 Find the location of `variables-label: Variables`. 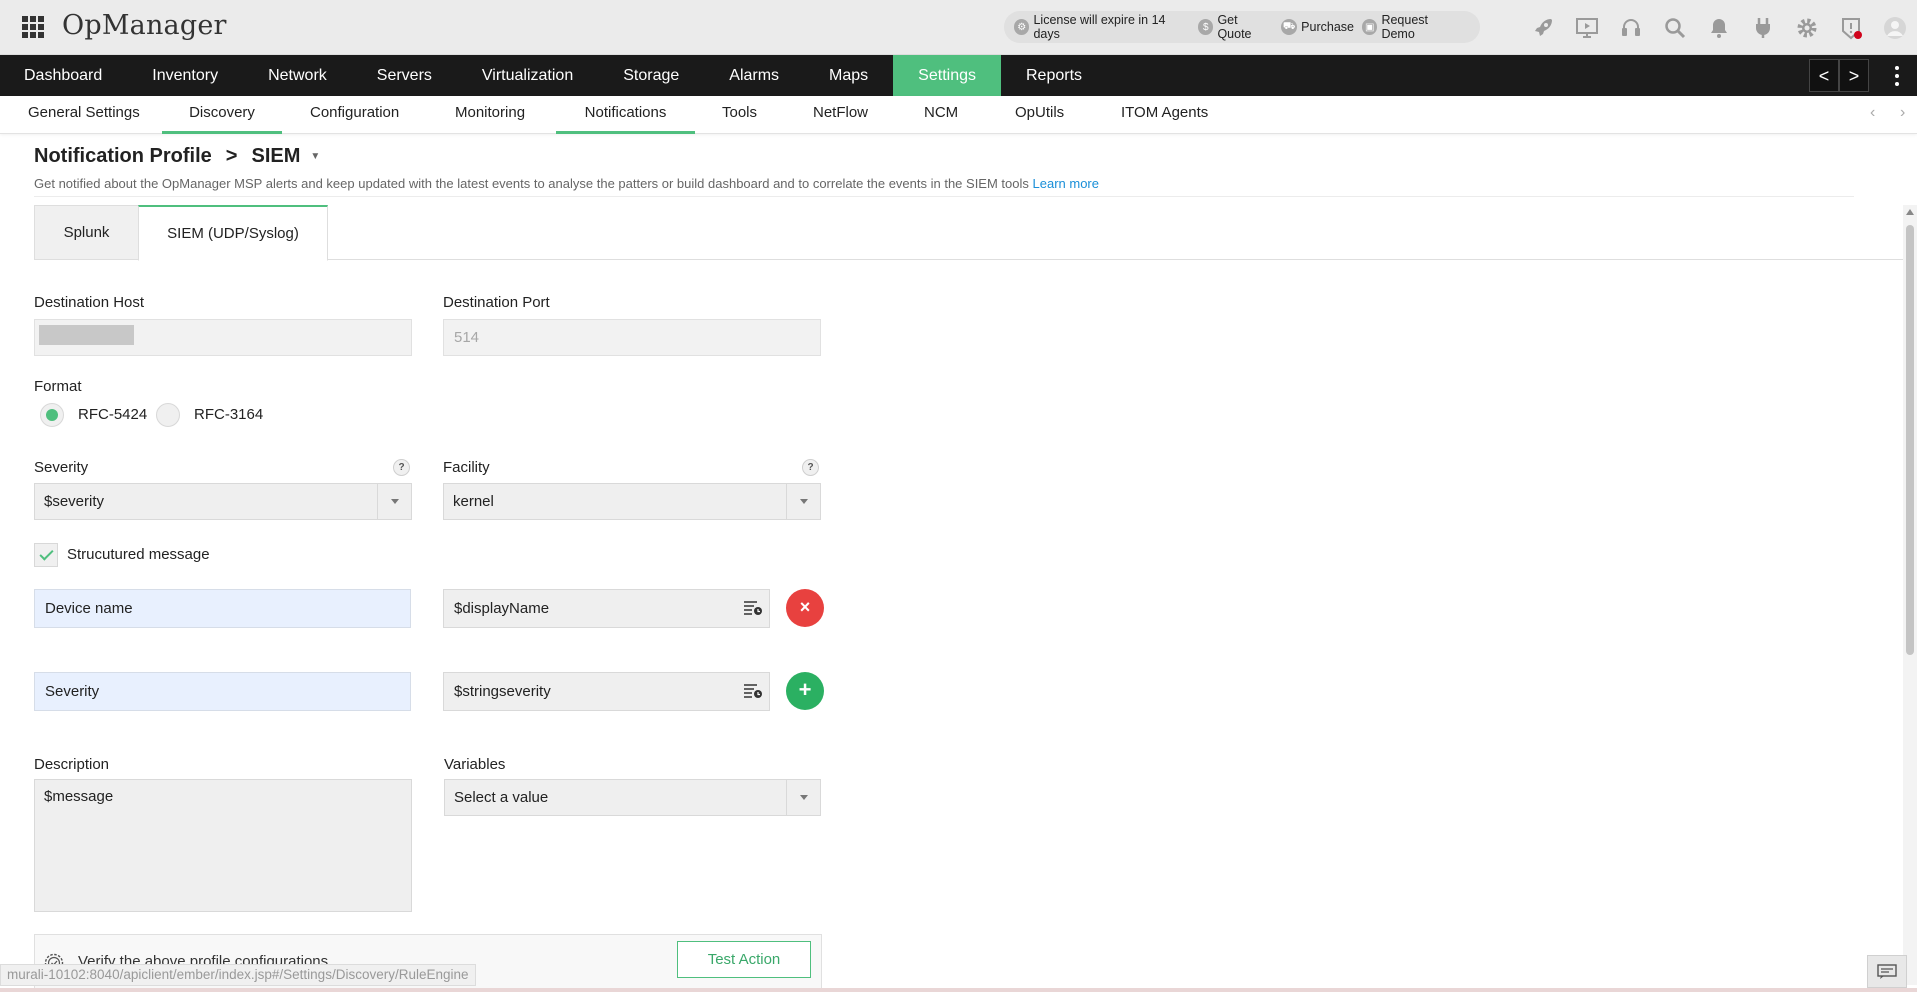

variables-label: Variables is located at coordinates (475, 764).